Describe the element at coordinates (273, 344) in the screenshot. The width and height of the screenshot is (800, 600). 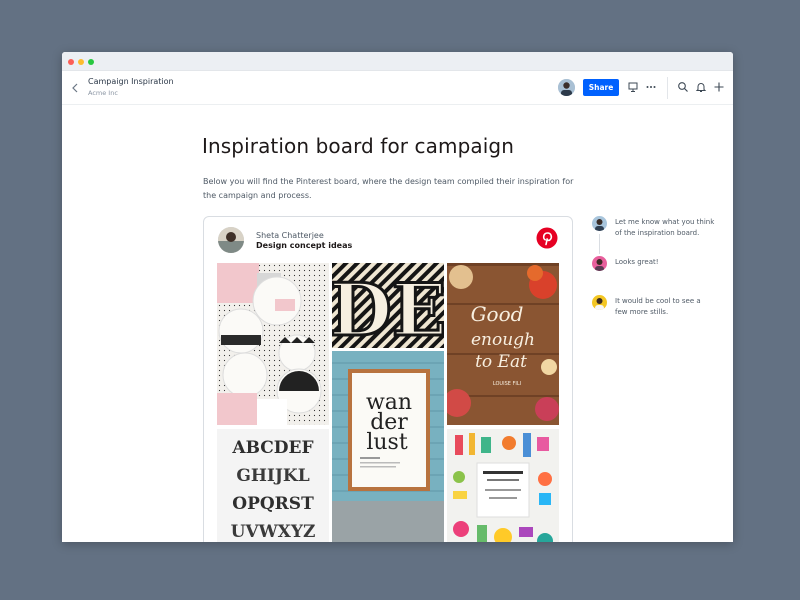
I see `pin-image-plates` at that location.